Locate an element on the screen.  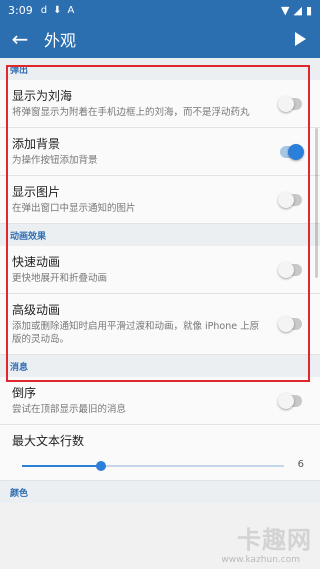
setting-subtitle: 将弹窗显示为附着在手机边框上的刘海，而不是浮动药丸 is located at coordinates (131, 112).